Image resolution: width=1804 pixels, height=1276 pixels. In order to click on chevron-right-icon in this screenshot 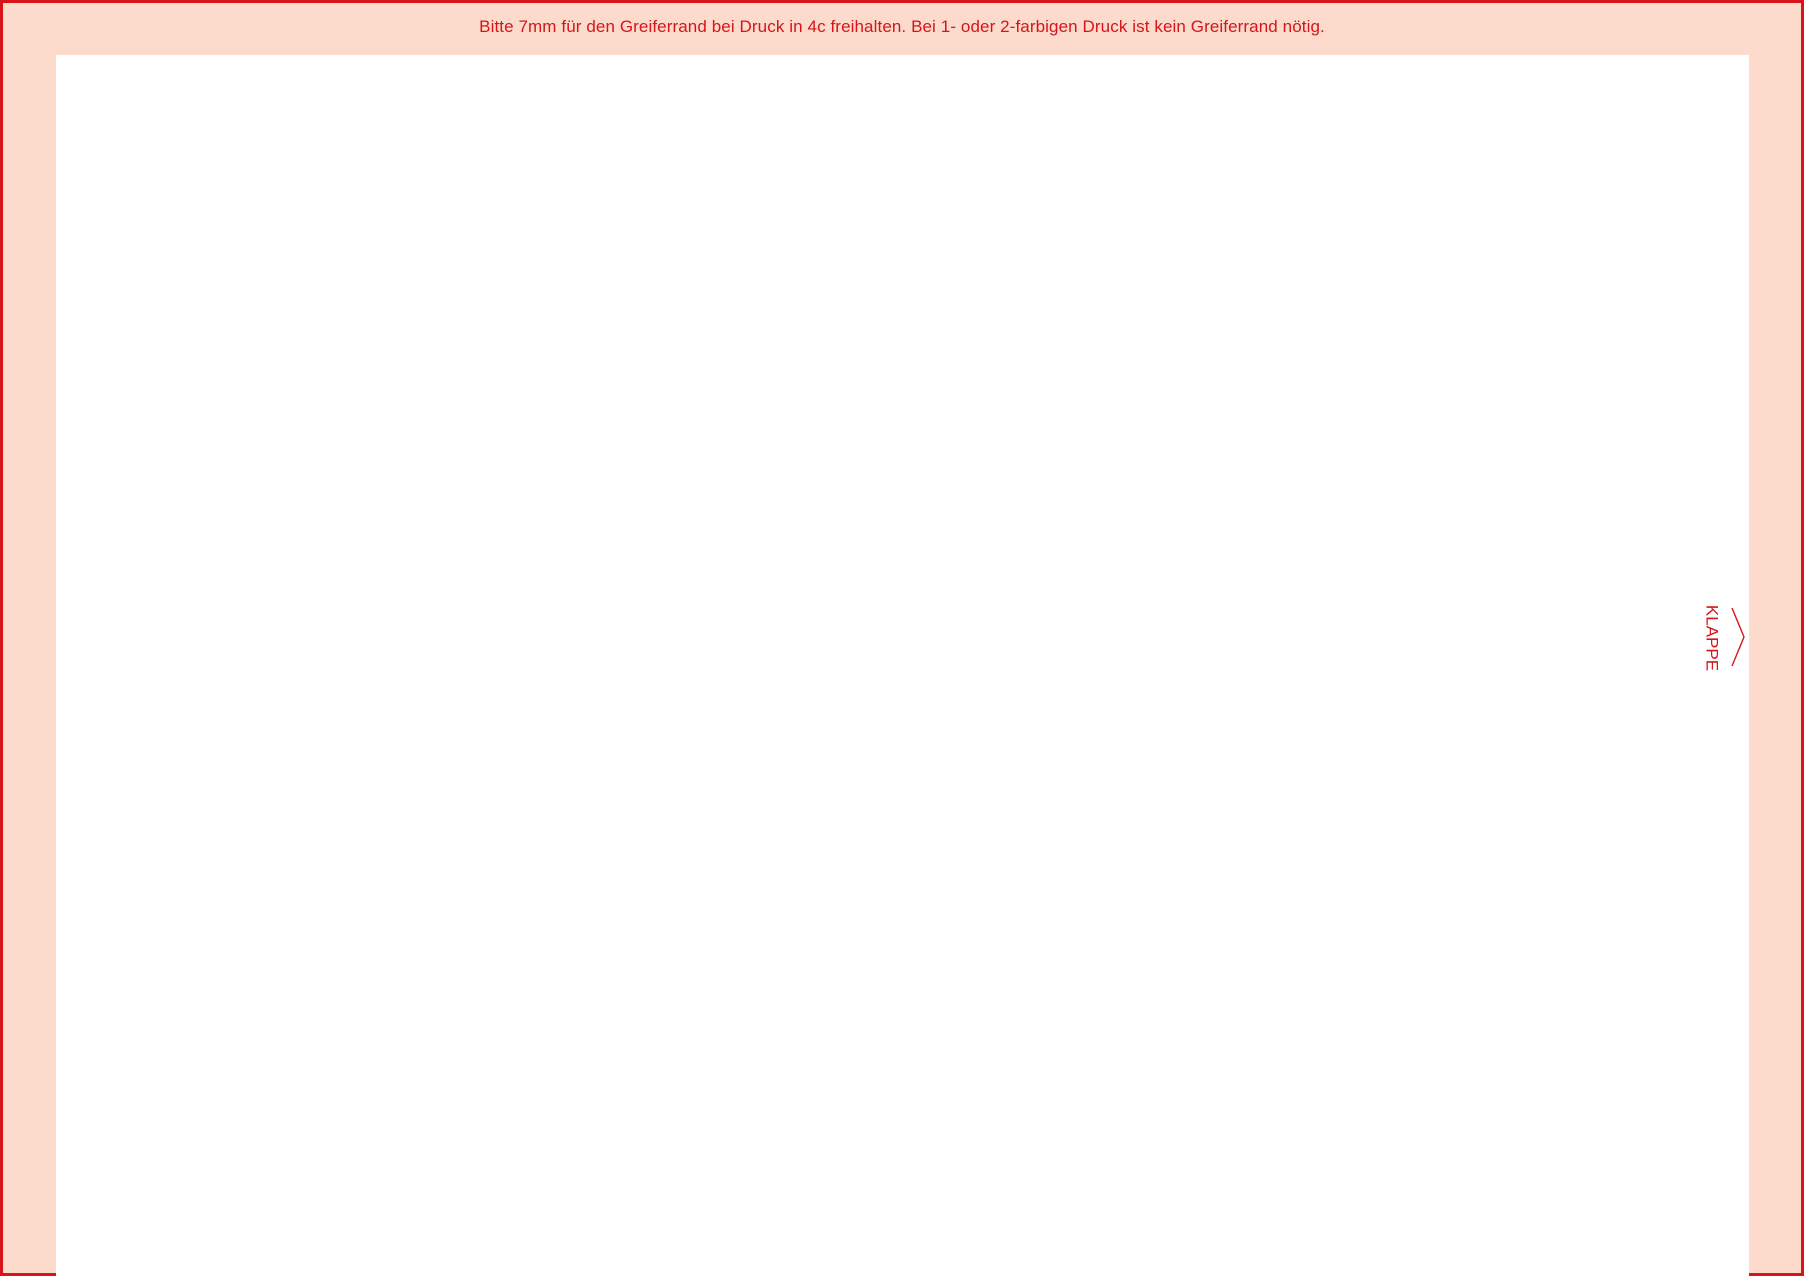, I will do `click(1738, 637)`.